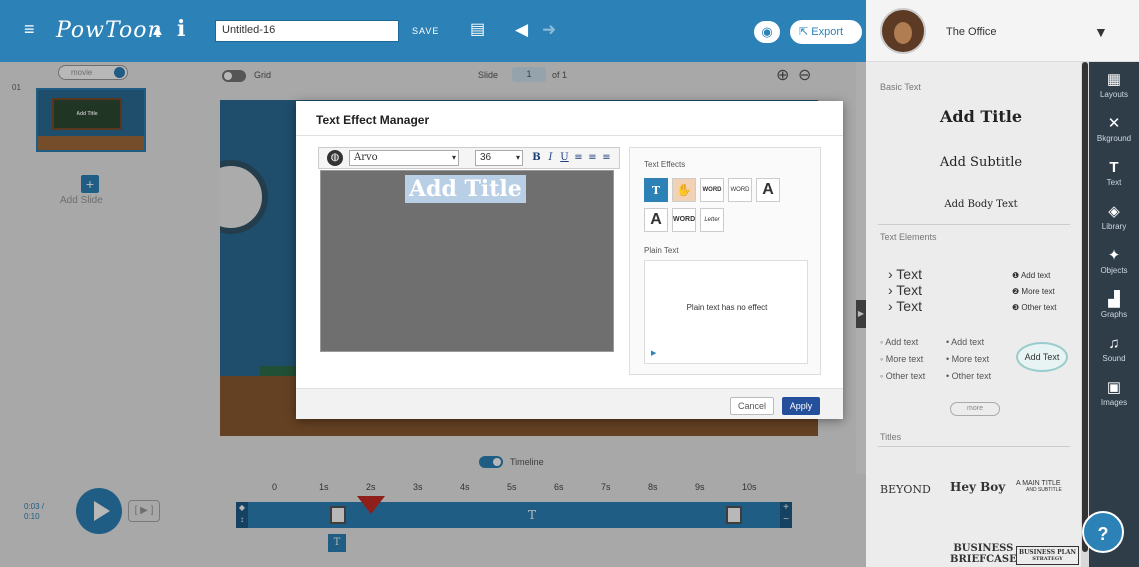  Describe the element at coordinates (477, 29) in the screenshot. I see `document-icon: ▤` at that location.